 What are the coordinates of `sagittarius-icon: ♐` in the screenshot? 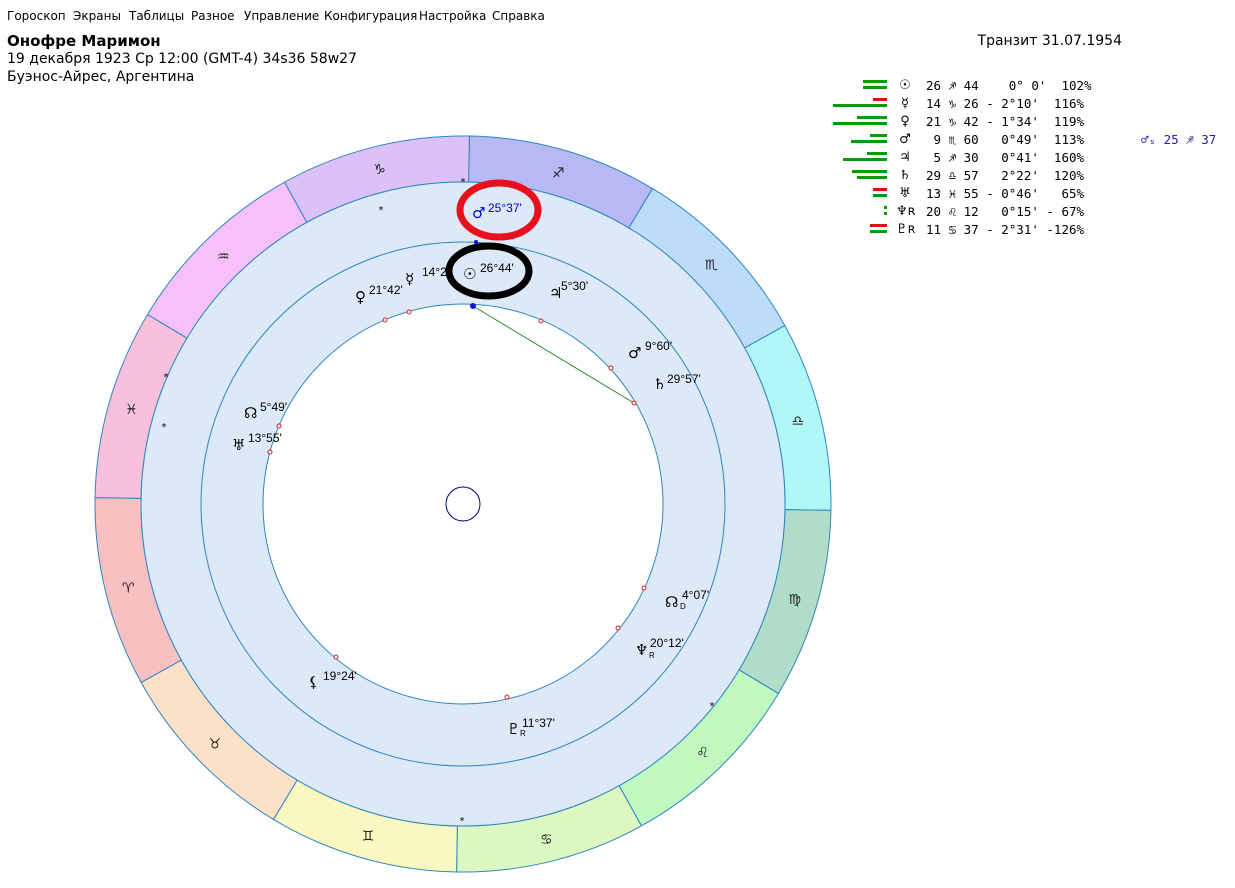 It's located at (558, 173).